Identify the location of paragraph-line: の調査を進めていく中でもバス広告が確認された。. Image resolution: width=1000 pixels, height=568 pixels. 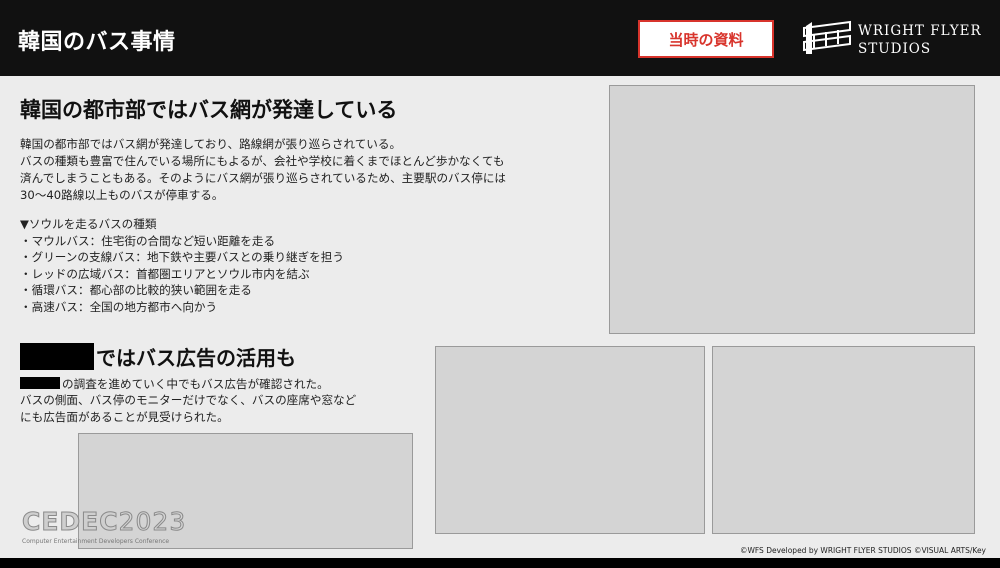
(195, 384).